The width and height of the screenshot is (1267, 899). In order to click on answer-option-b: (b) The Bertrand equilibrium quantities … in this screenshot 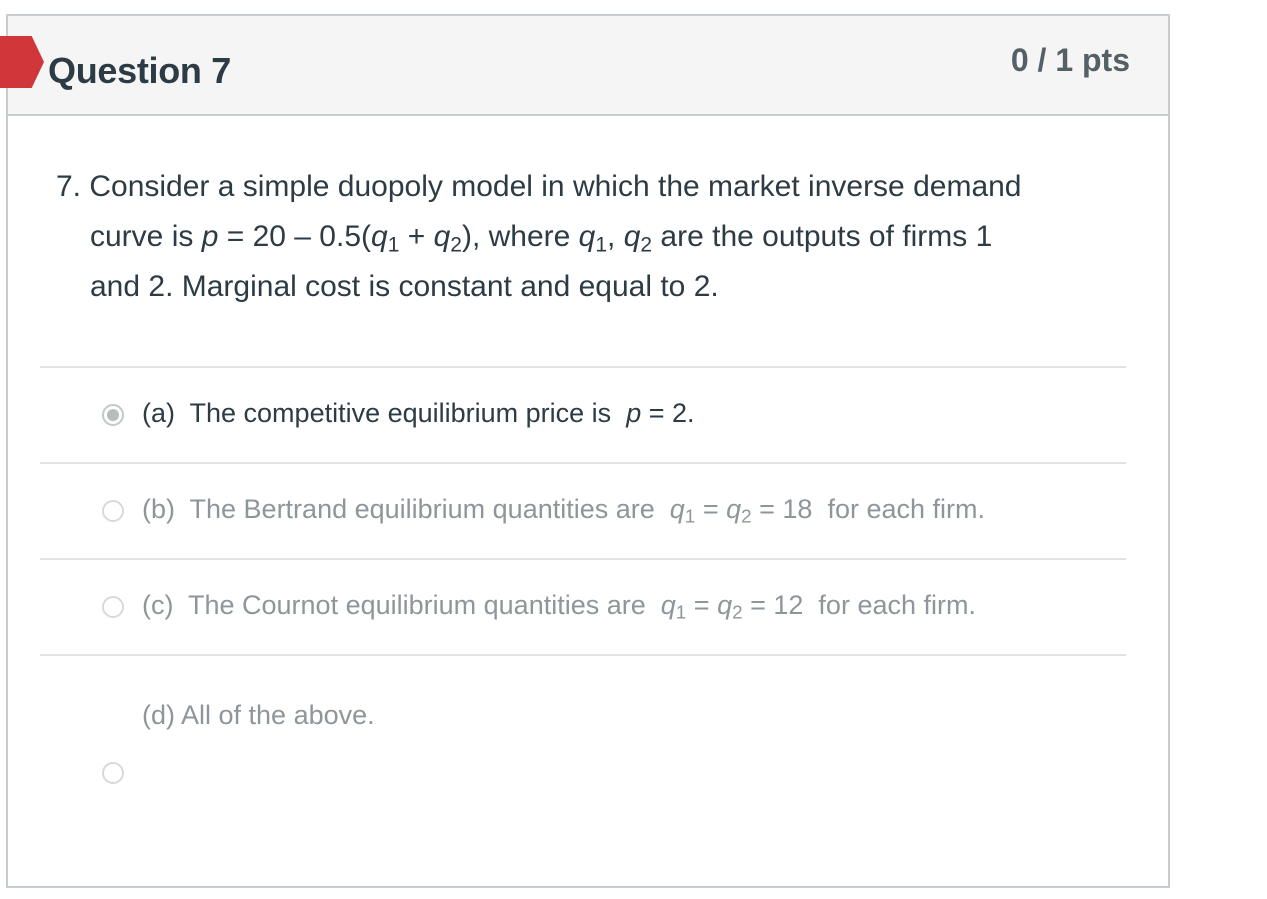, I will do `click(583, 510)`.